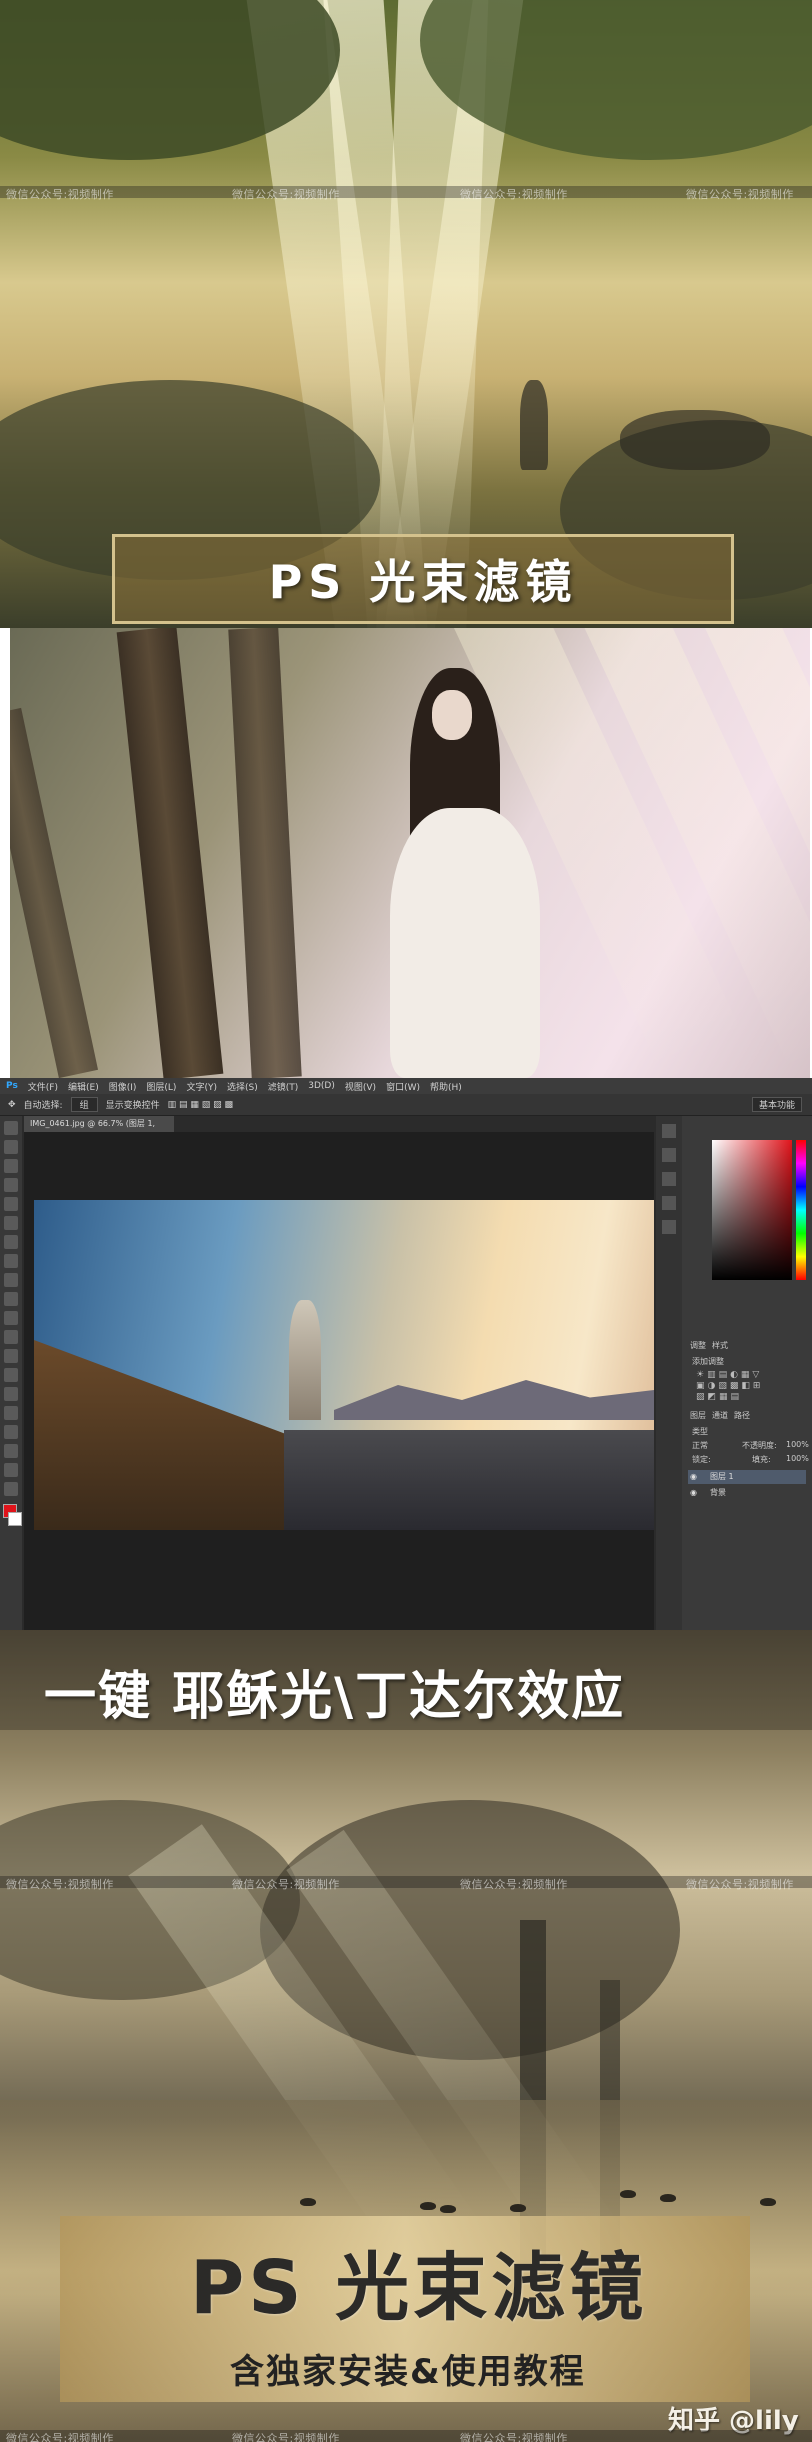 The image size is (812, 2442). Describe the element at coordinates (669, 1203) in the screenshot. I see `character-icon` at that location.